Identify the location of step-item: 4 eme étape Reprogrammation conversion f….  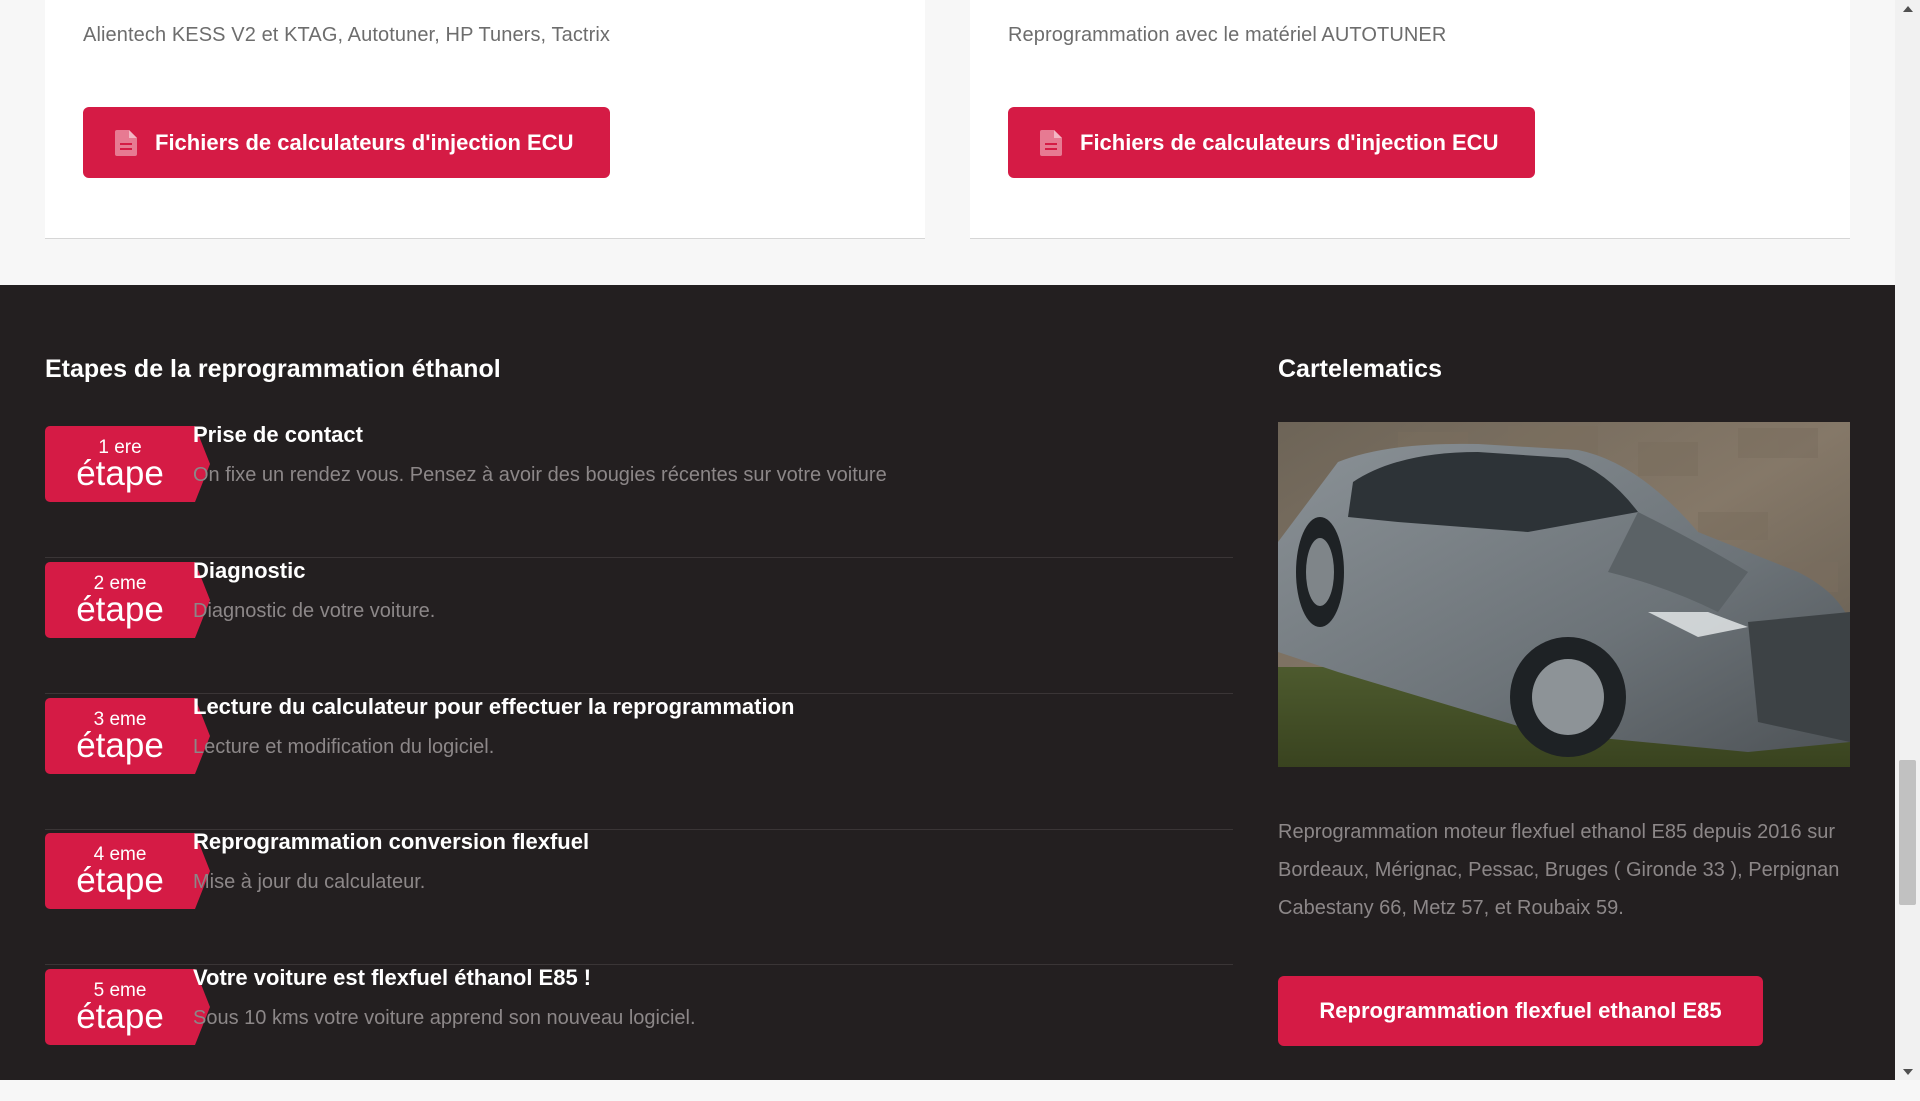
(639, 897).